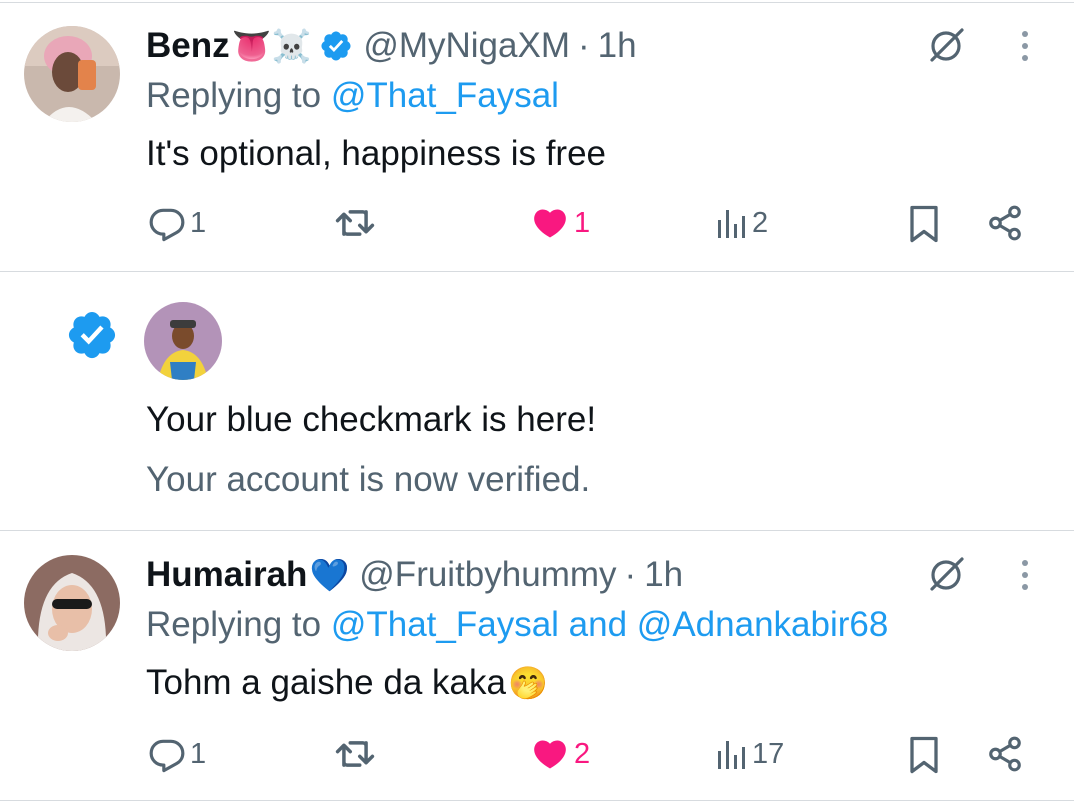  I want to click on tweet-text-emoji: 🤭, so click(527, 683).